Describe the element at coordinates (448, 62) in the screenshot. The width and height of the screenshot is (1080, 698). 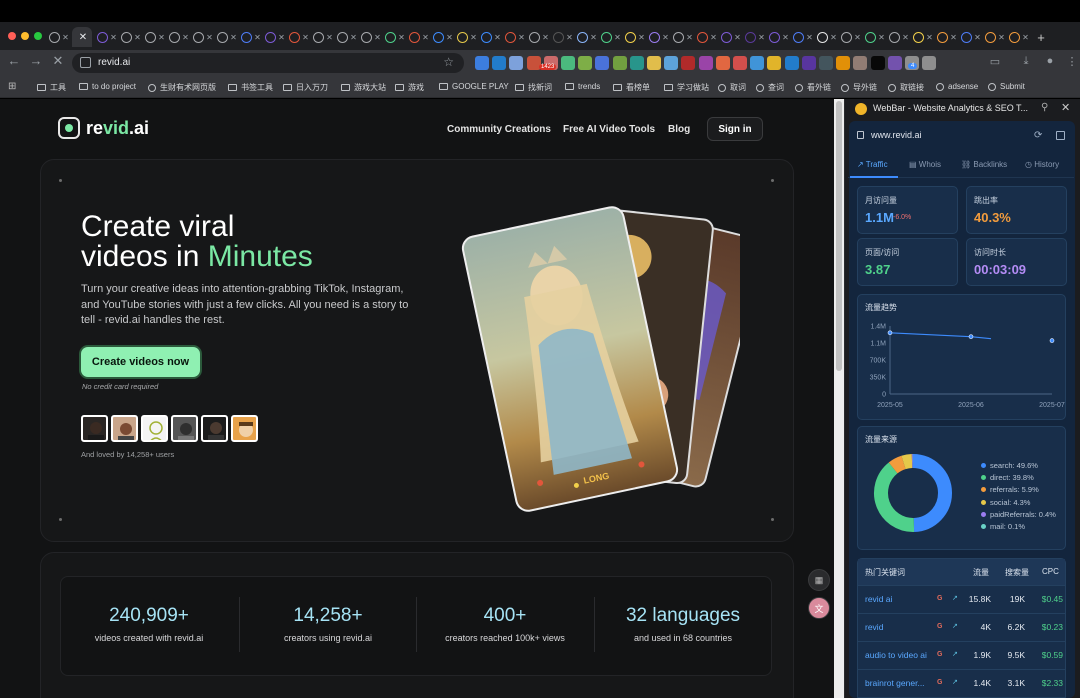
I see `bookmark-star-icon: ☆` at that location.